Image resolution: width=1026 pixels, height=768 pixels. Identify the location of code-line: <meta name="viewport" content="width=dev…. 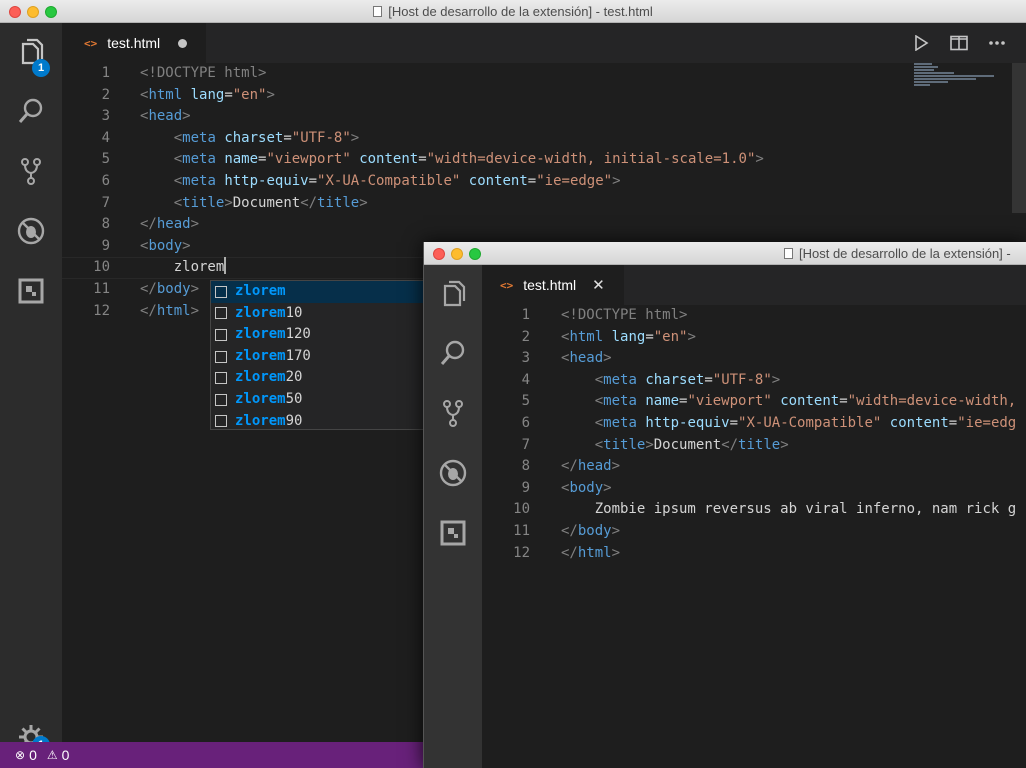
(805, 401).